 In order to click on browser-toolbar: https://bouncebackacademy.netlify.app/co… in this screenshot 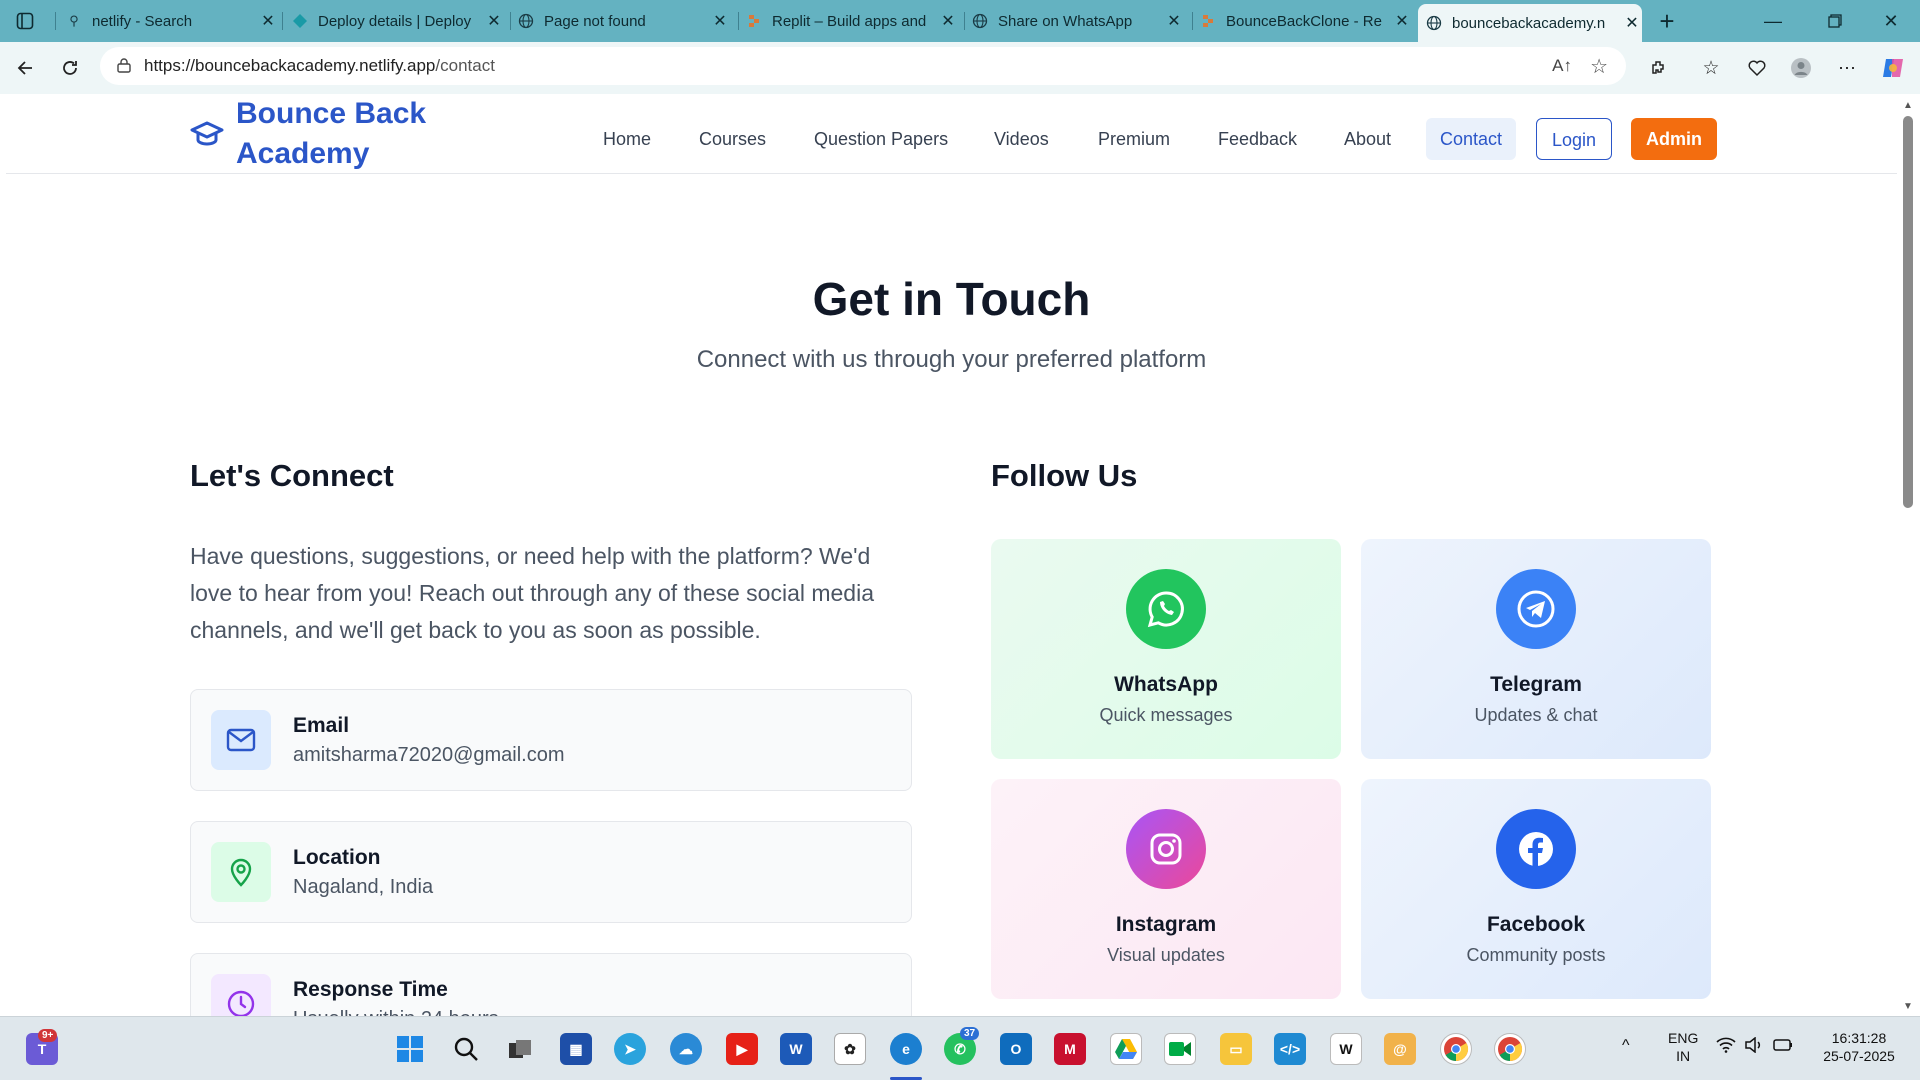, I will do `click(960, 68)`.